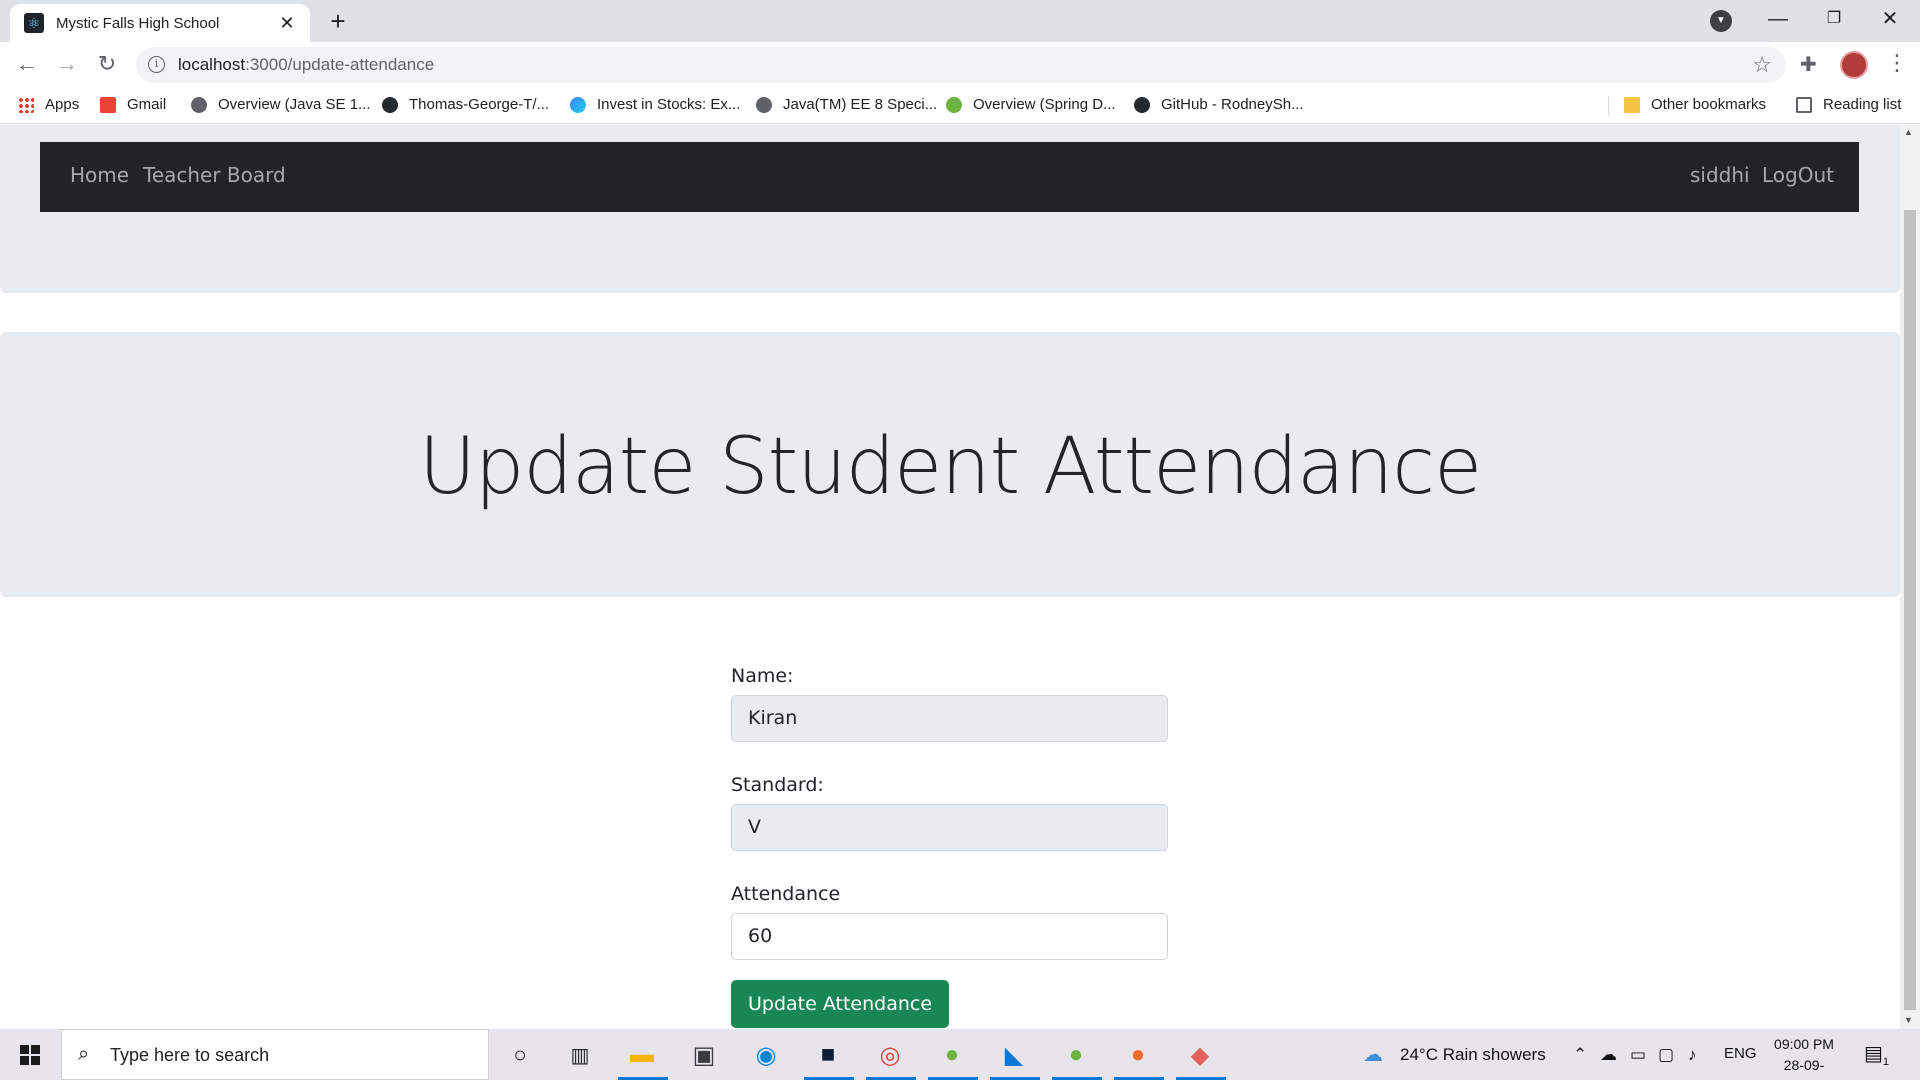 The image size is (1920, 1080). What do you see at coordinates (26, 104) in the screenshot?
I see `apps-grid-icon` at bounding box center [26, 104].